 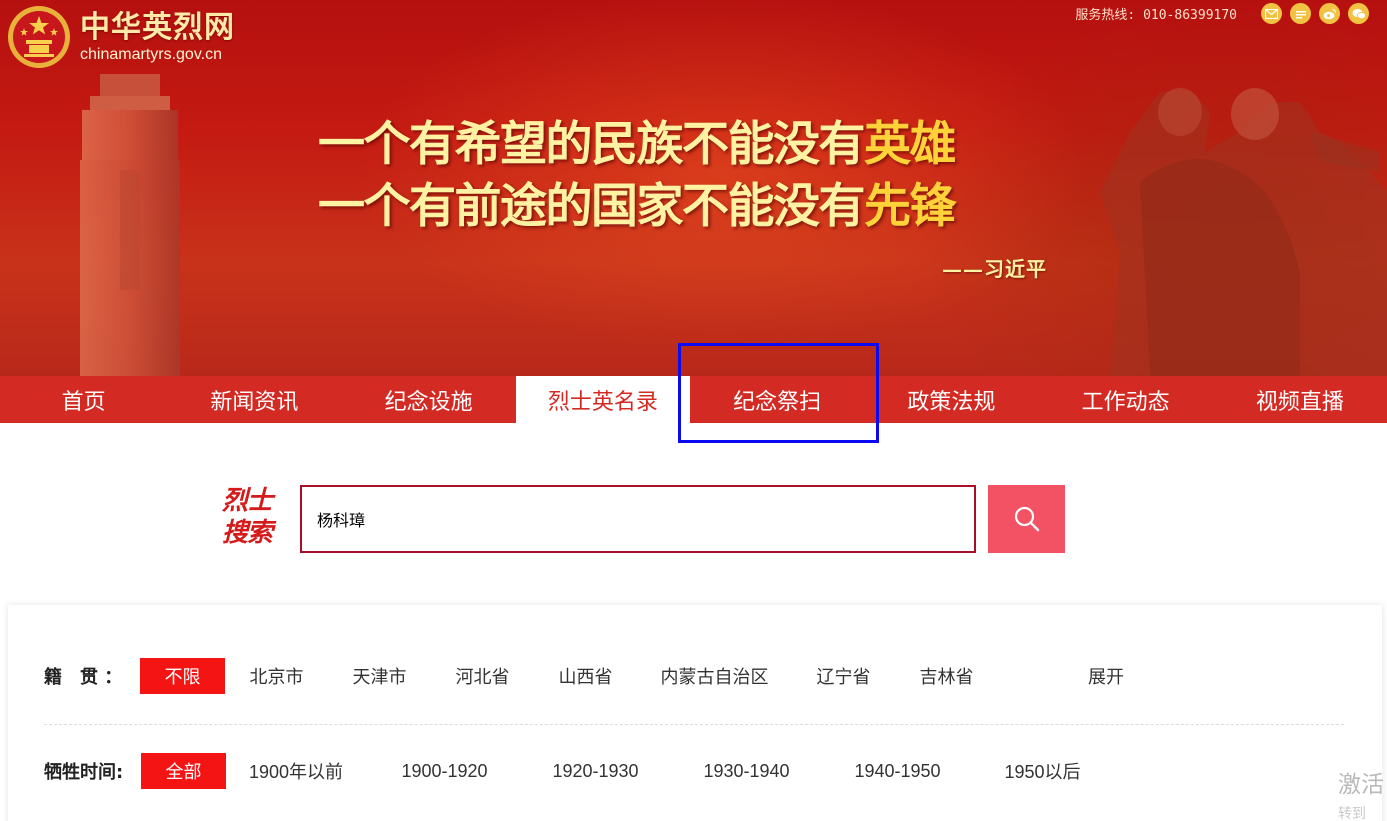 I want to click on origin-option-all: 不限, so click(x=182, y=676).